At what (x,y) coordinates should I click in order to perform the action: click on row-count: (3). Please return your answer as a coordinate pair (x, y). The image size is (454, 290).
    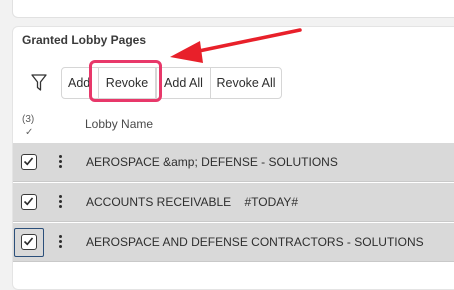
    Looking at the image, I should click on (28, 119).